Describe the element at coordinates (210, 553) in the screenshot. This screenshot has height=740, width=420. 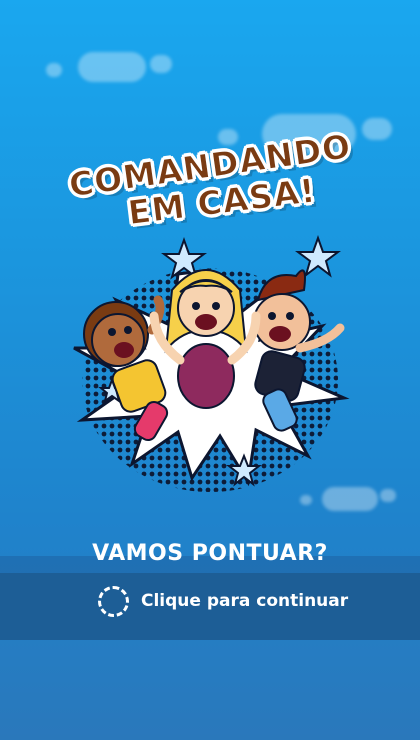
I see `prompt-question: VAMOS PONTUAR?` at that location.